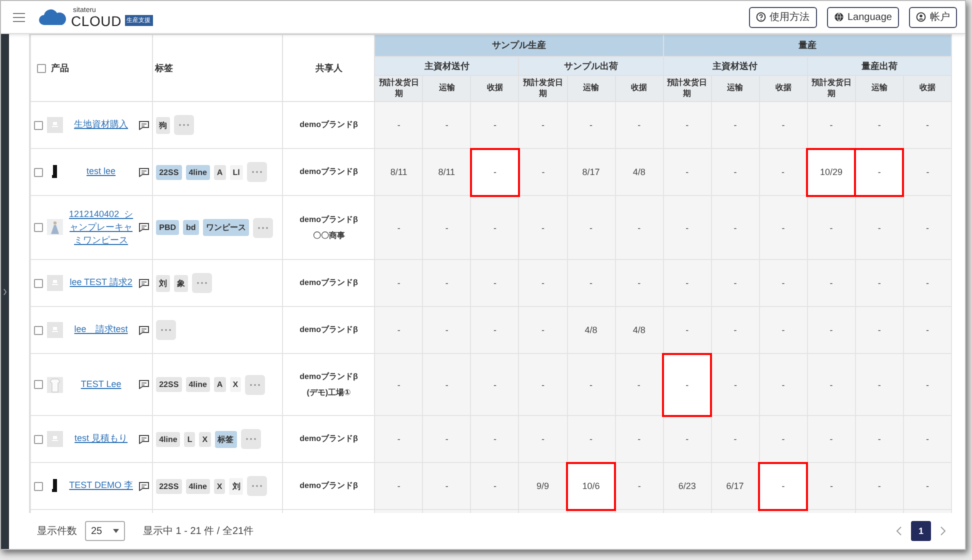  Describe the element at coordinates (807, 45) in the screenshot. I see `group-header: 量産` at that location.